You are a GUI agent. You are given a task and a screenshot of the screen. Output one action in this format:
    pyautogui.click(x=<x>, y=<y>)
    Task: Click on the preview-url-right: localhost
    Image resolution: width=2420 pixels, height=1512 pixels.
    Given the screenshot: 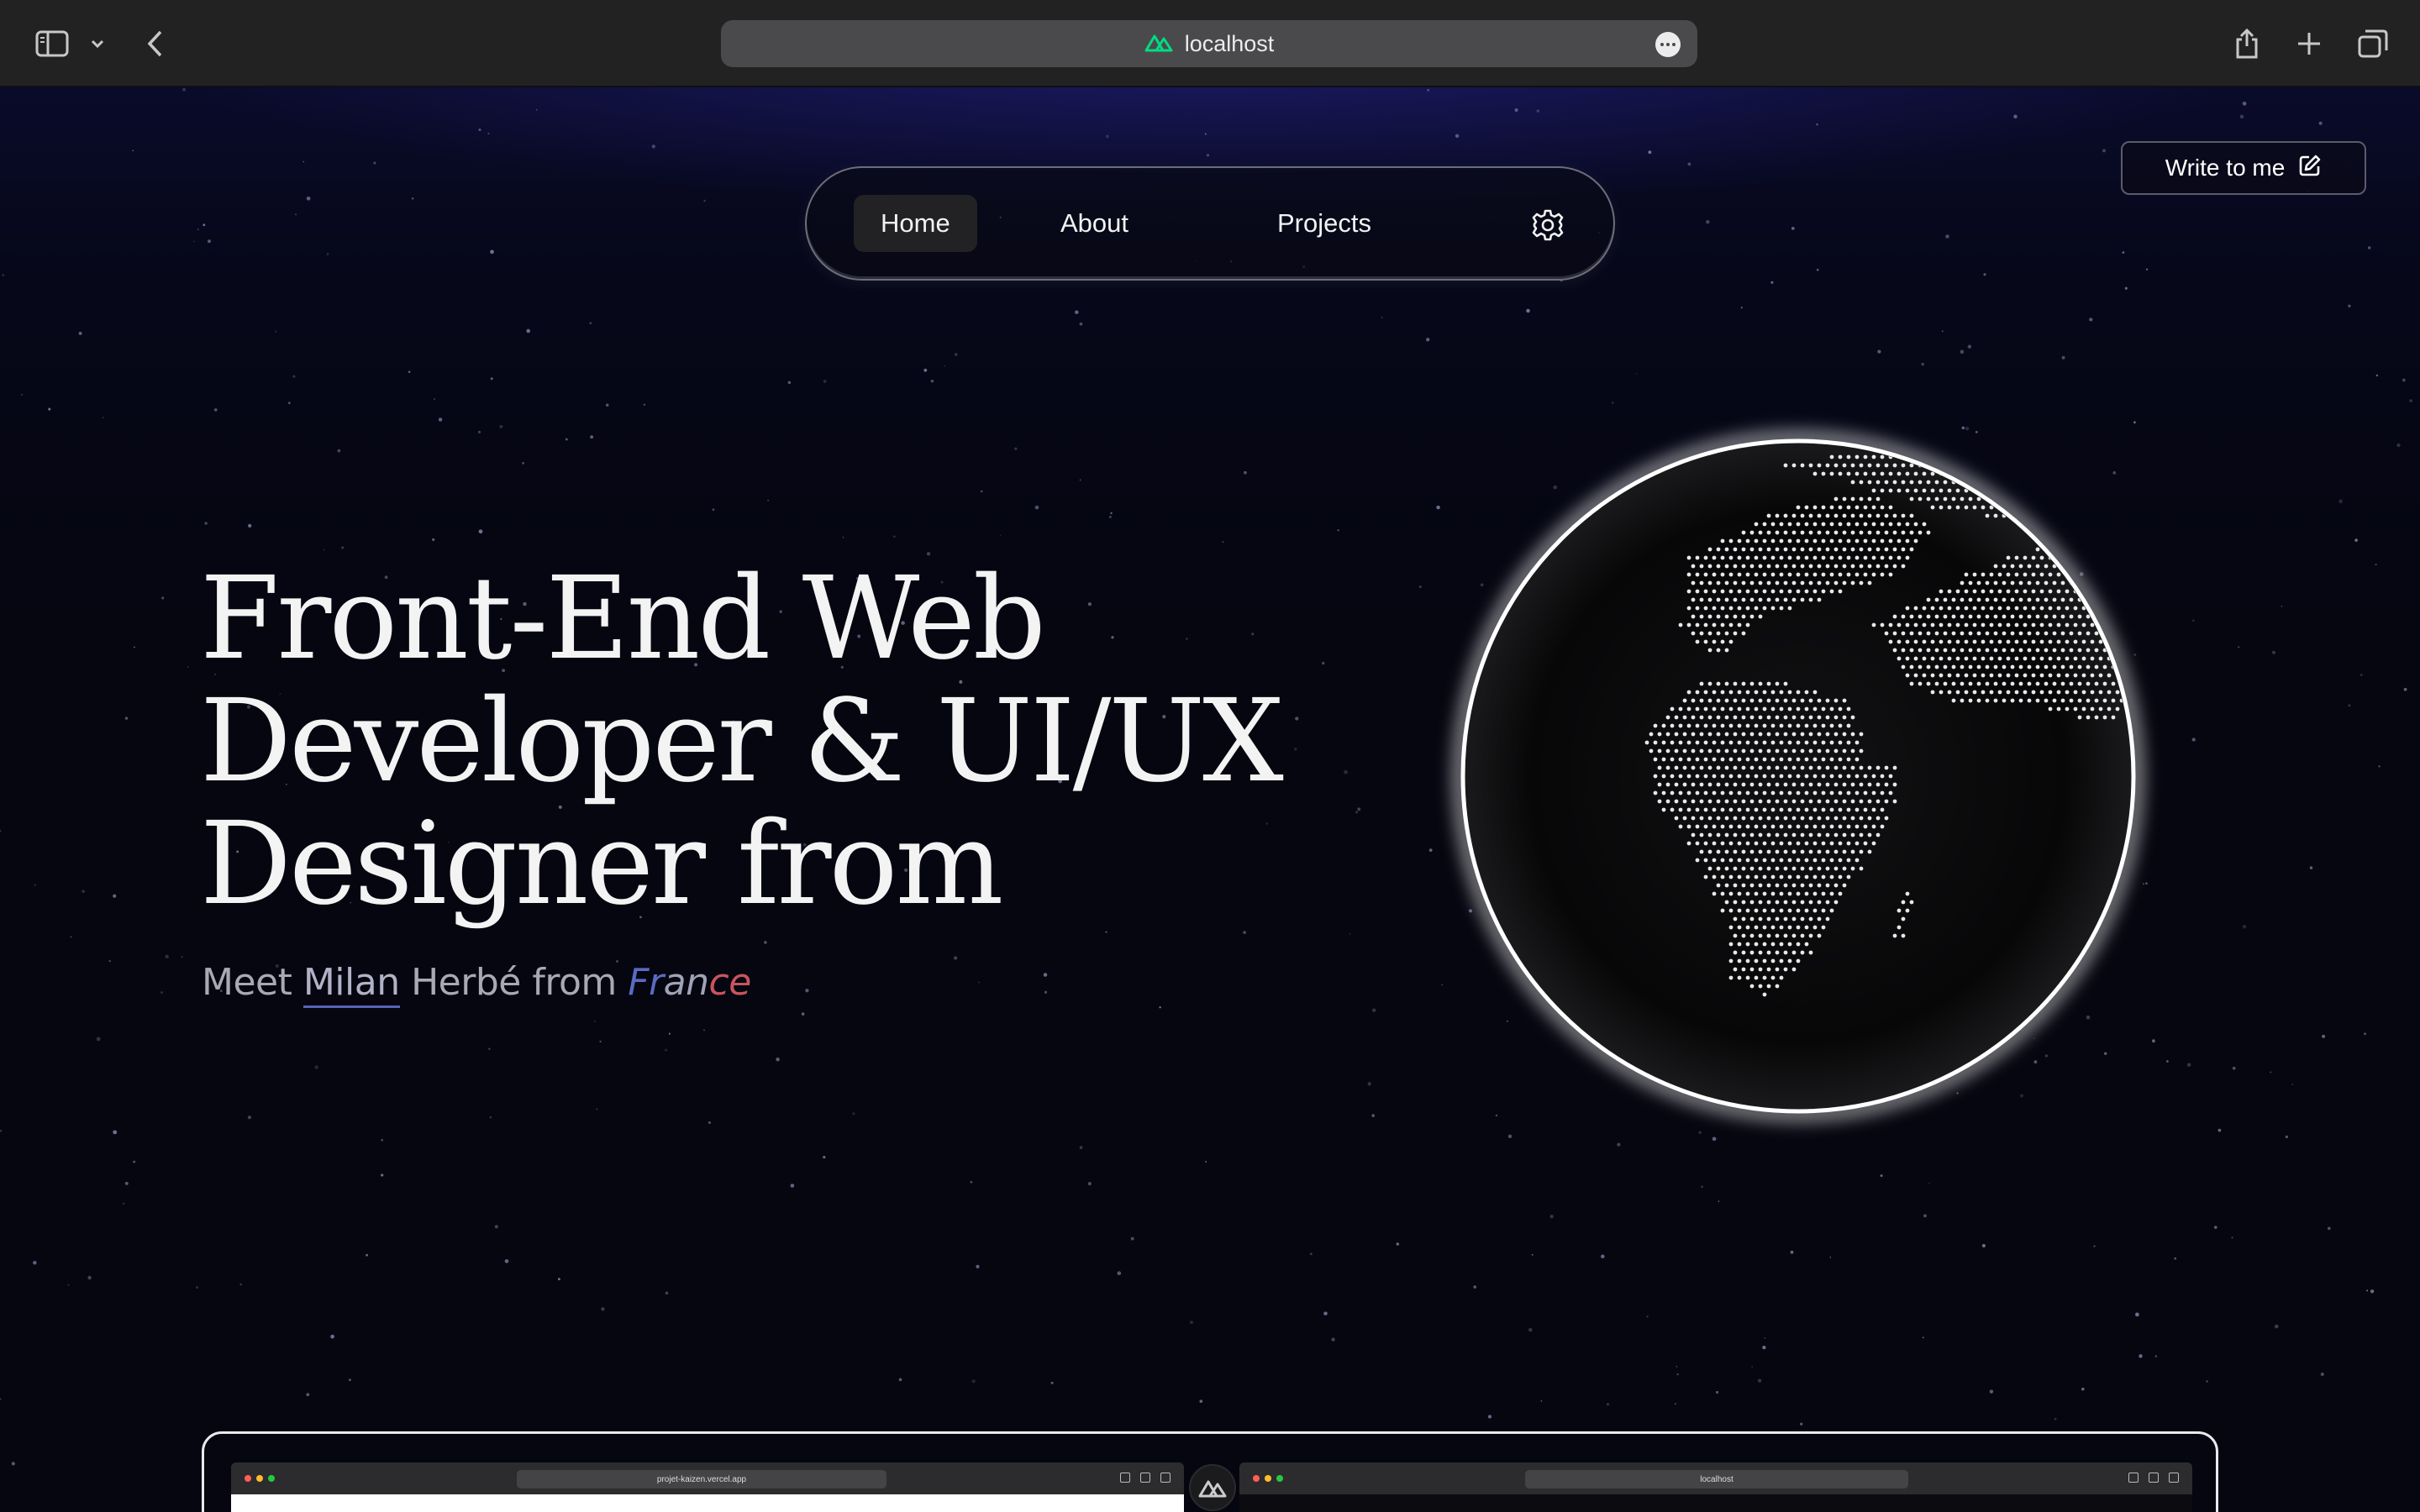 What is the action you would take?
    pyautogui.click(x=1716, y=1479)
    